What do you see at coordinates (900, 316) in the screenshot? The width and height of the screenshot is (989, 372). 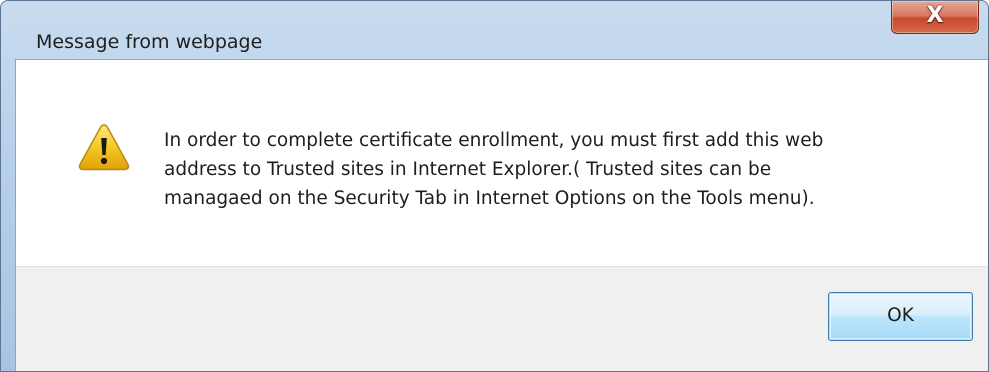 I see `ok-button: OK` at bounding box center [900, 316].